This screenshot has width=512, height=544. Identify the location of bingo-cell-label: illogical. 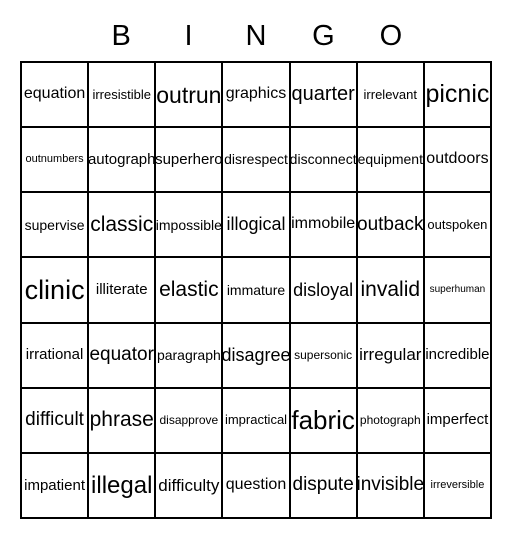
(256, 224).